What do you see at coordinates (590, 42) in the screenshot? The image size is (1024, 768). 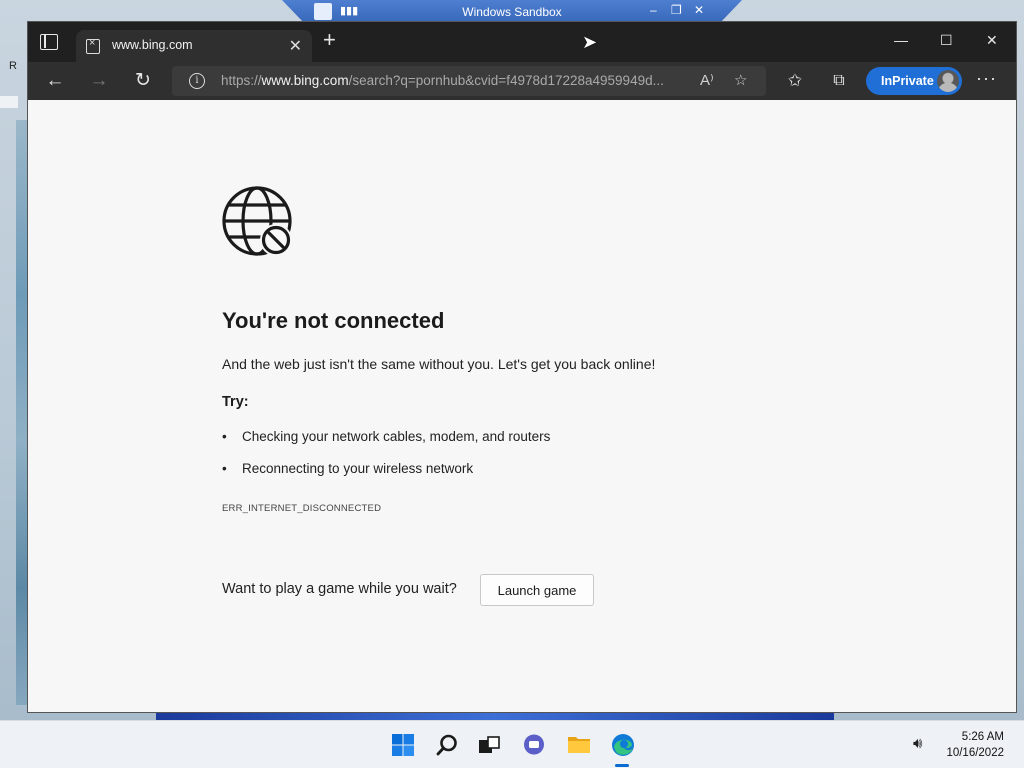 I see `mouse-cursor-icon: ➤` at bounding box center [590, 42].